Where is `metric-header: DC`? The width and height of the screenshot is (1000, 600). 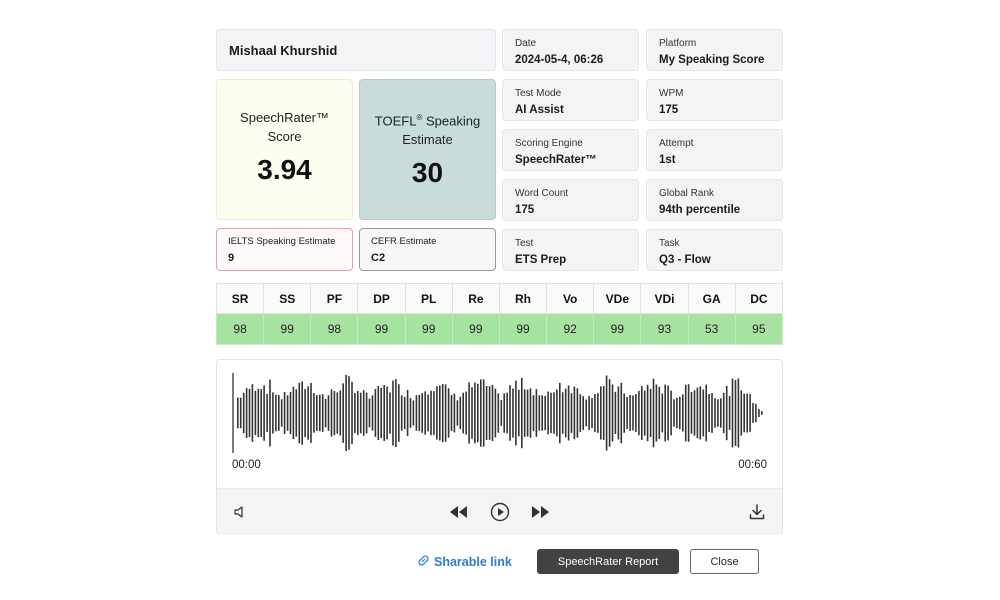
metric-header: DC is located at coordinates (759, 298).